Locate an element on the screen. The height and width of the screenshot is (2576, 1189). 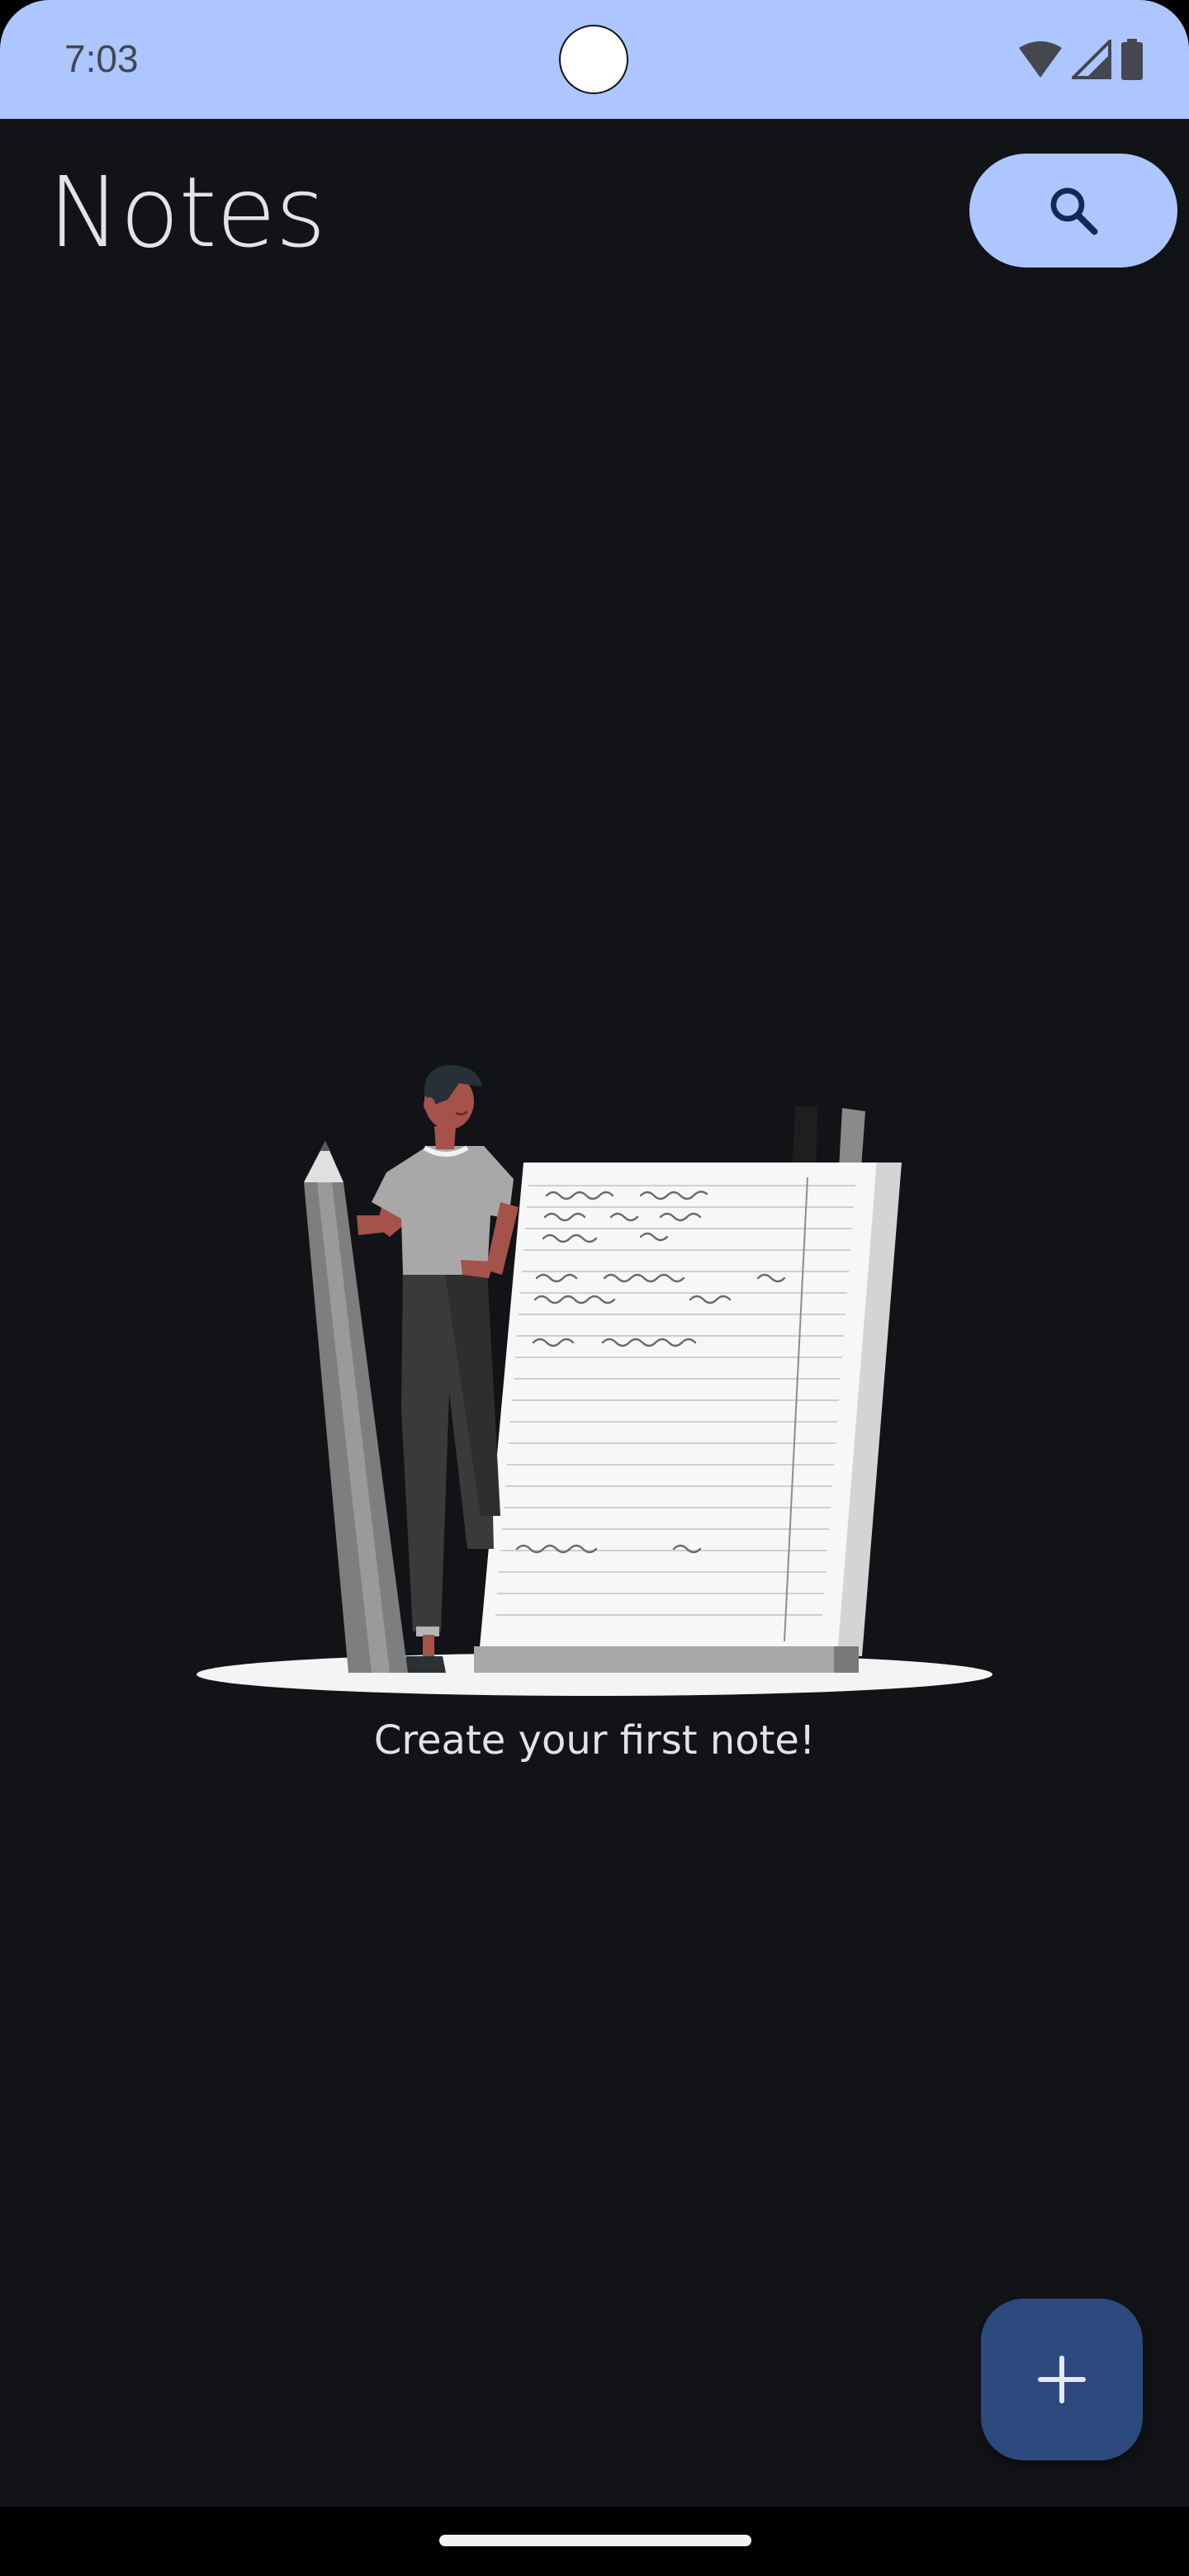
status-icons is located at coordinates (1080, 59).